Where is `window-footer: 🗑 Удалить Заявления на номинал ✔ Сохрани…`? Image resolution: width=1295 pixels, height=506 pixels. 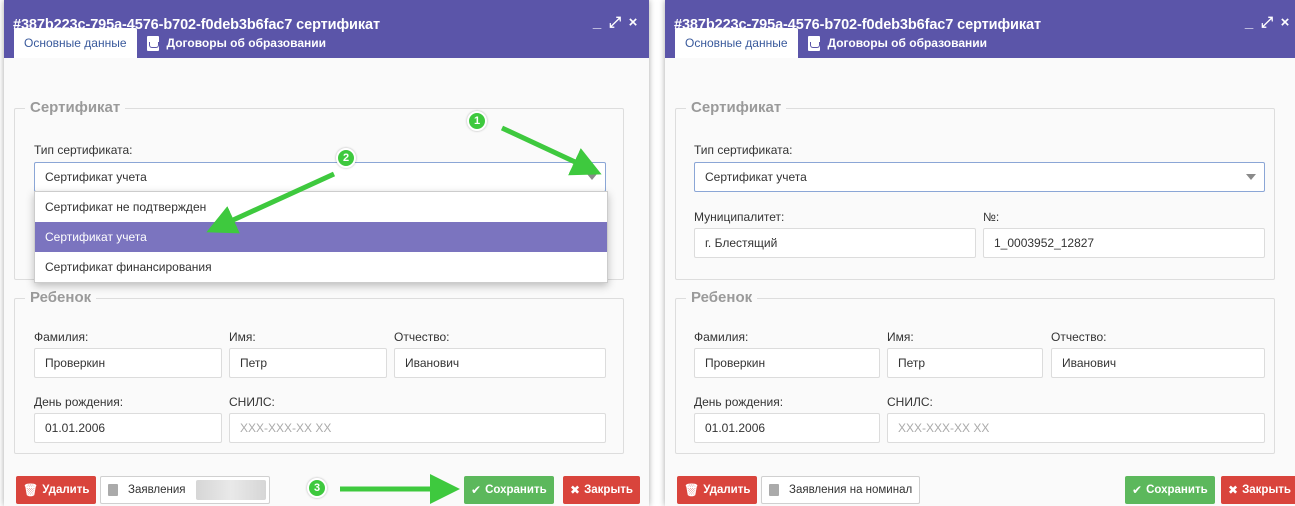
window-footer: 🗑 Удалить Заявления на номинал ✔ Сохрани… is located at coordinates (980, 484).